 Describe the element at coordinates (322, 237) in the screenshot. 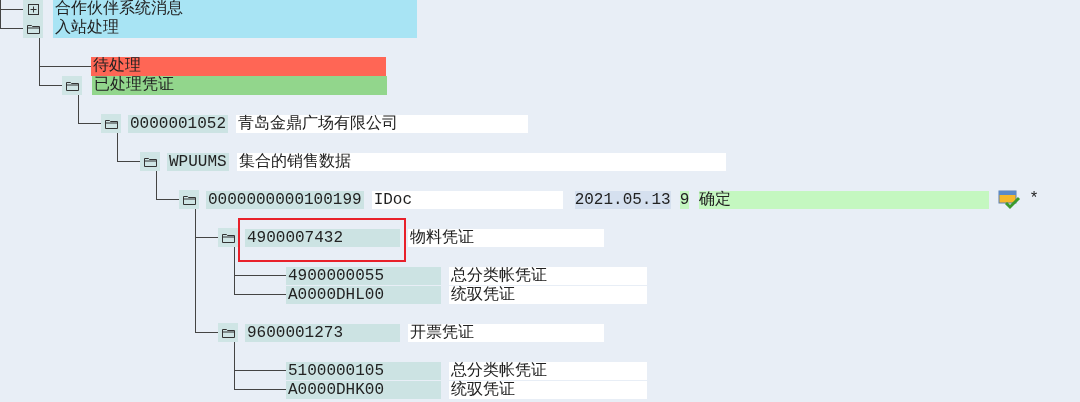

I see `document-number: 4900007432` at that location.